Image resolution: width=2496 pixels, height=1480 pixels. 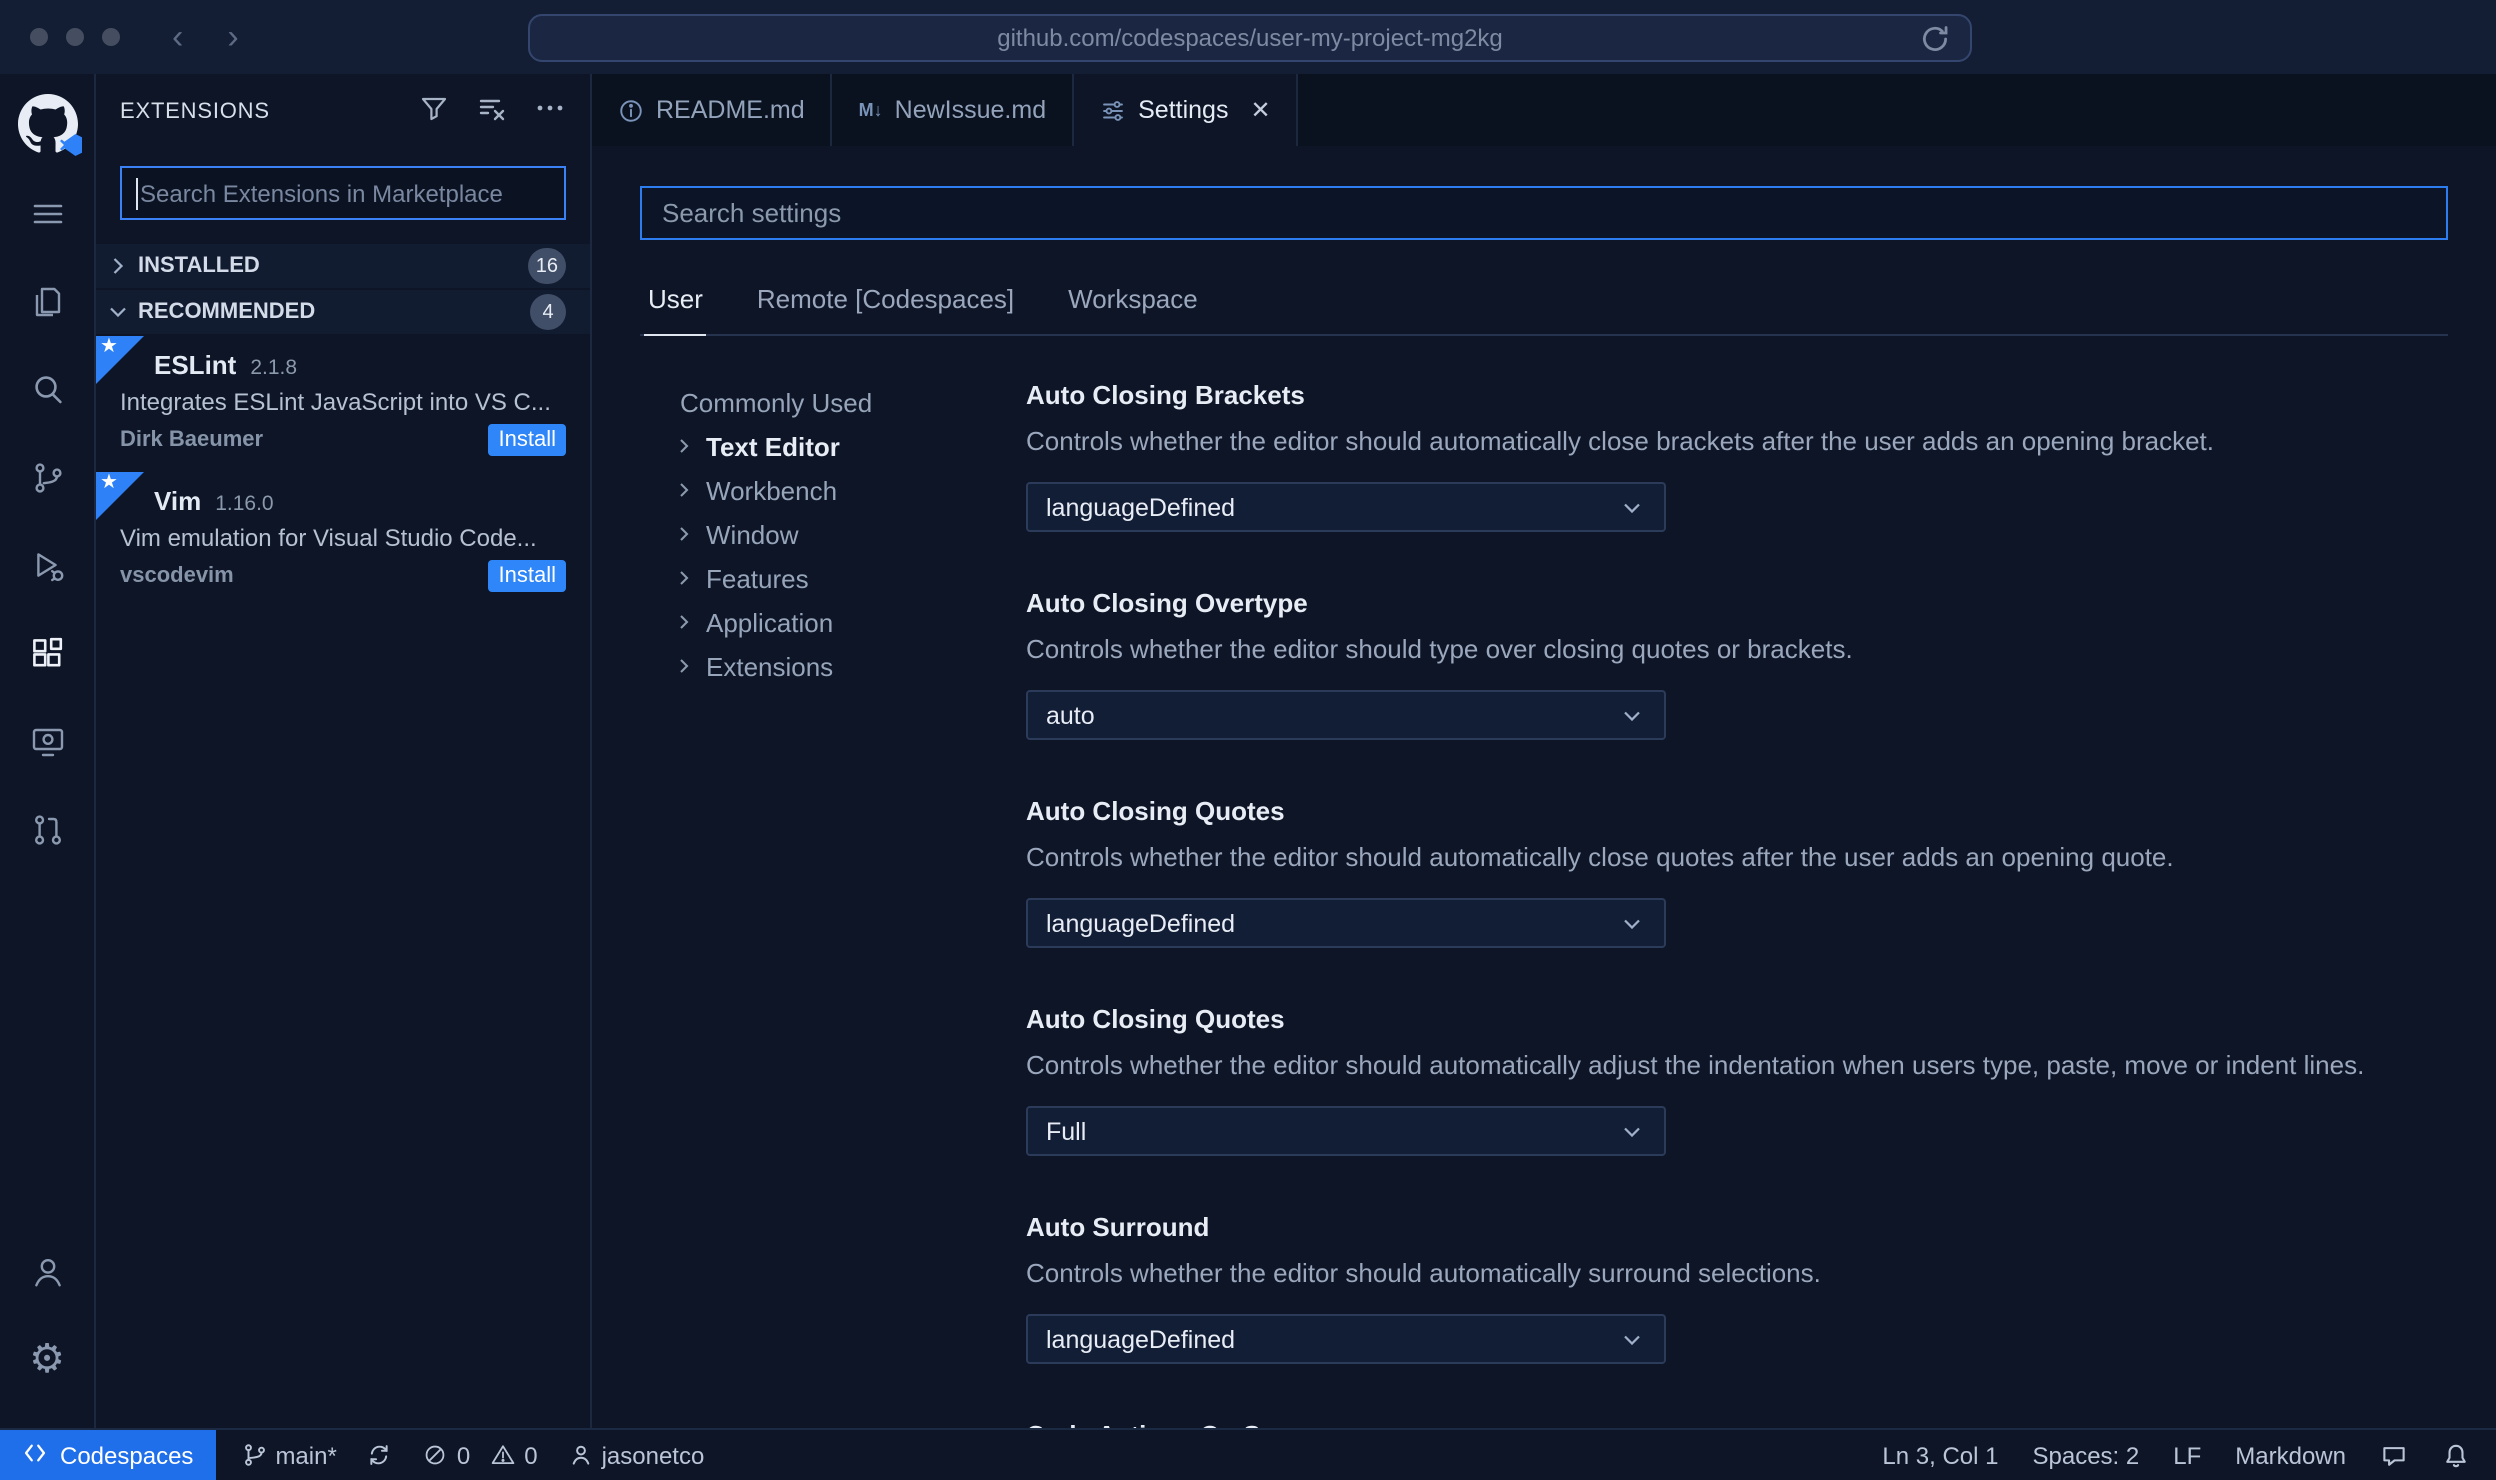 I want to click on tab-readme: README.md, so click(x=712, y=110).